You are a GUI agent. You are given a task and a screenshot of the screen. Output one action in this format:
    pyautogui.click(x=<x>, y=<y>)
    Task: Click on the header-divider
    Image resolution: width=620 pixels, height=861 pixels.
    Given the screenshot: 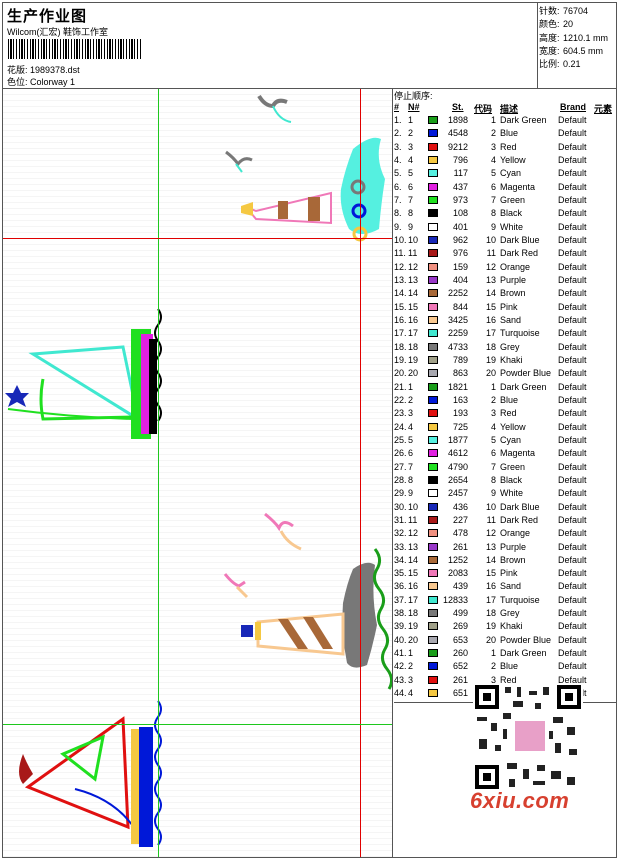 What is the action you would take?
    pyautogui.click(x=537, y=45)
    